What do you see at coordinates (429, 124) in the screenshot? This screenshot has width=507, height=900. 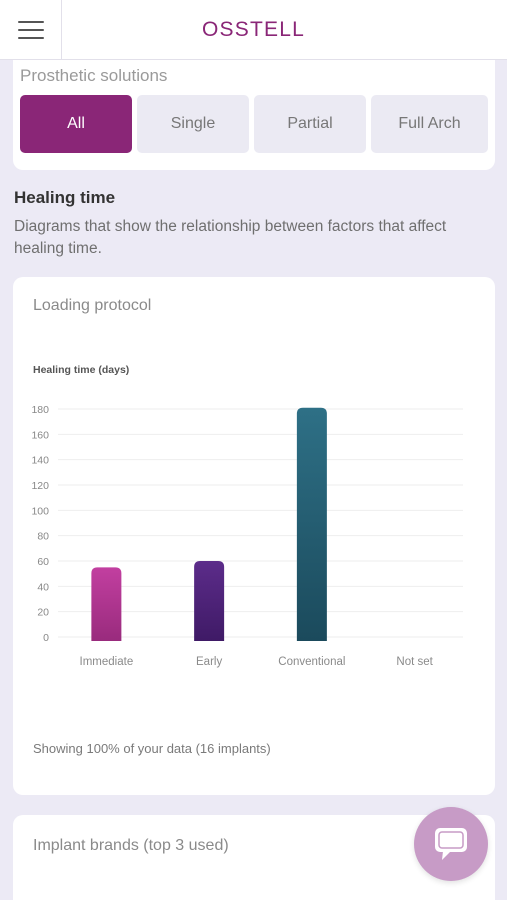 I see `filter-full-arch-button: Full Arch` at bounding box center [429, 124].